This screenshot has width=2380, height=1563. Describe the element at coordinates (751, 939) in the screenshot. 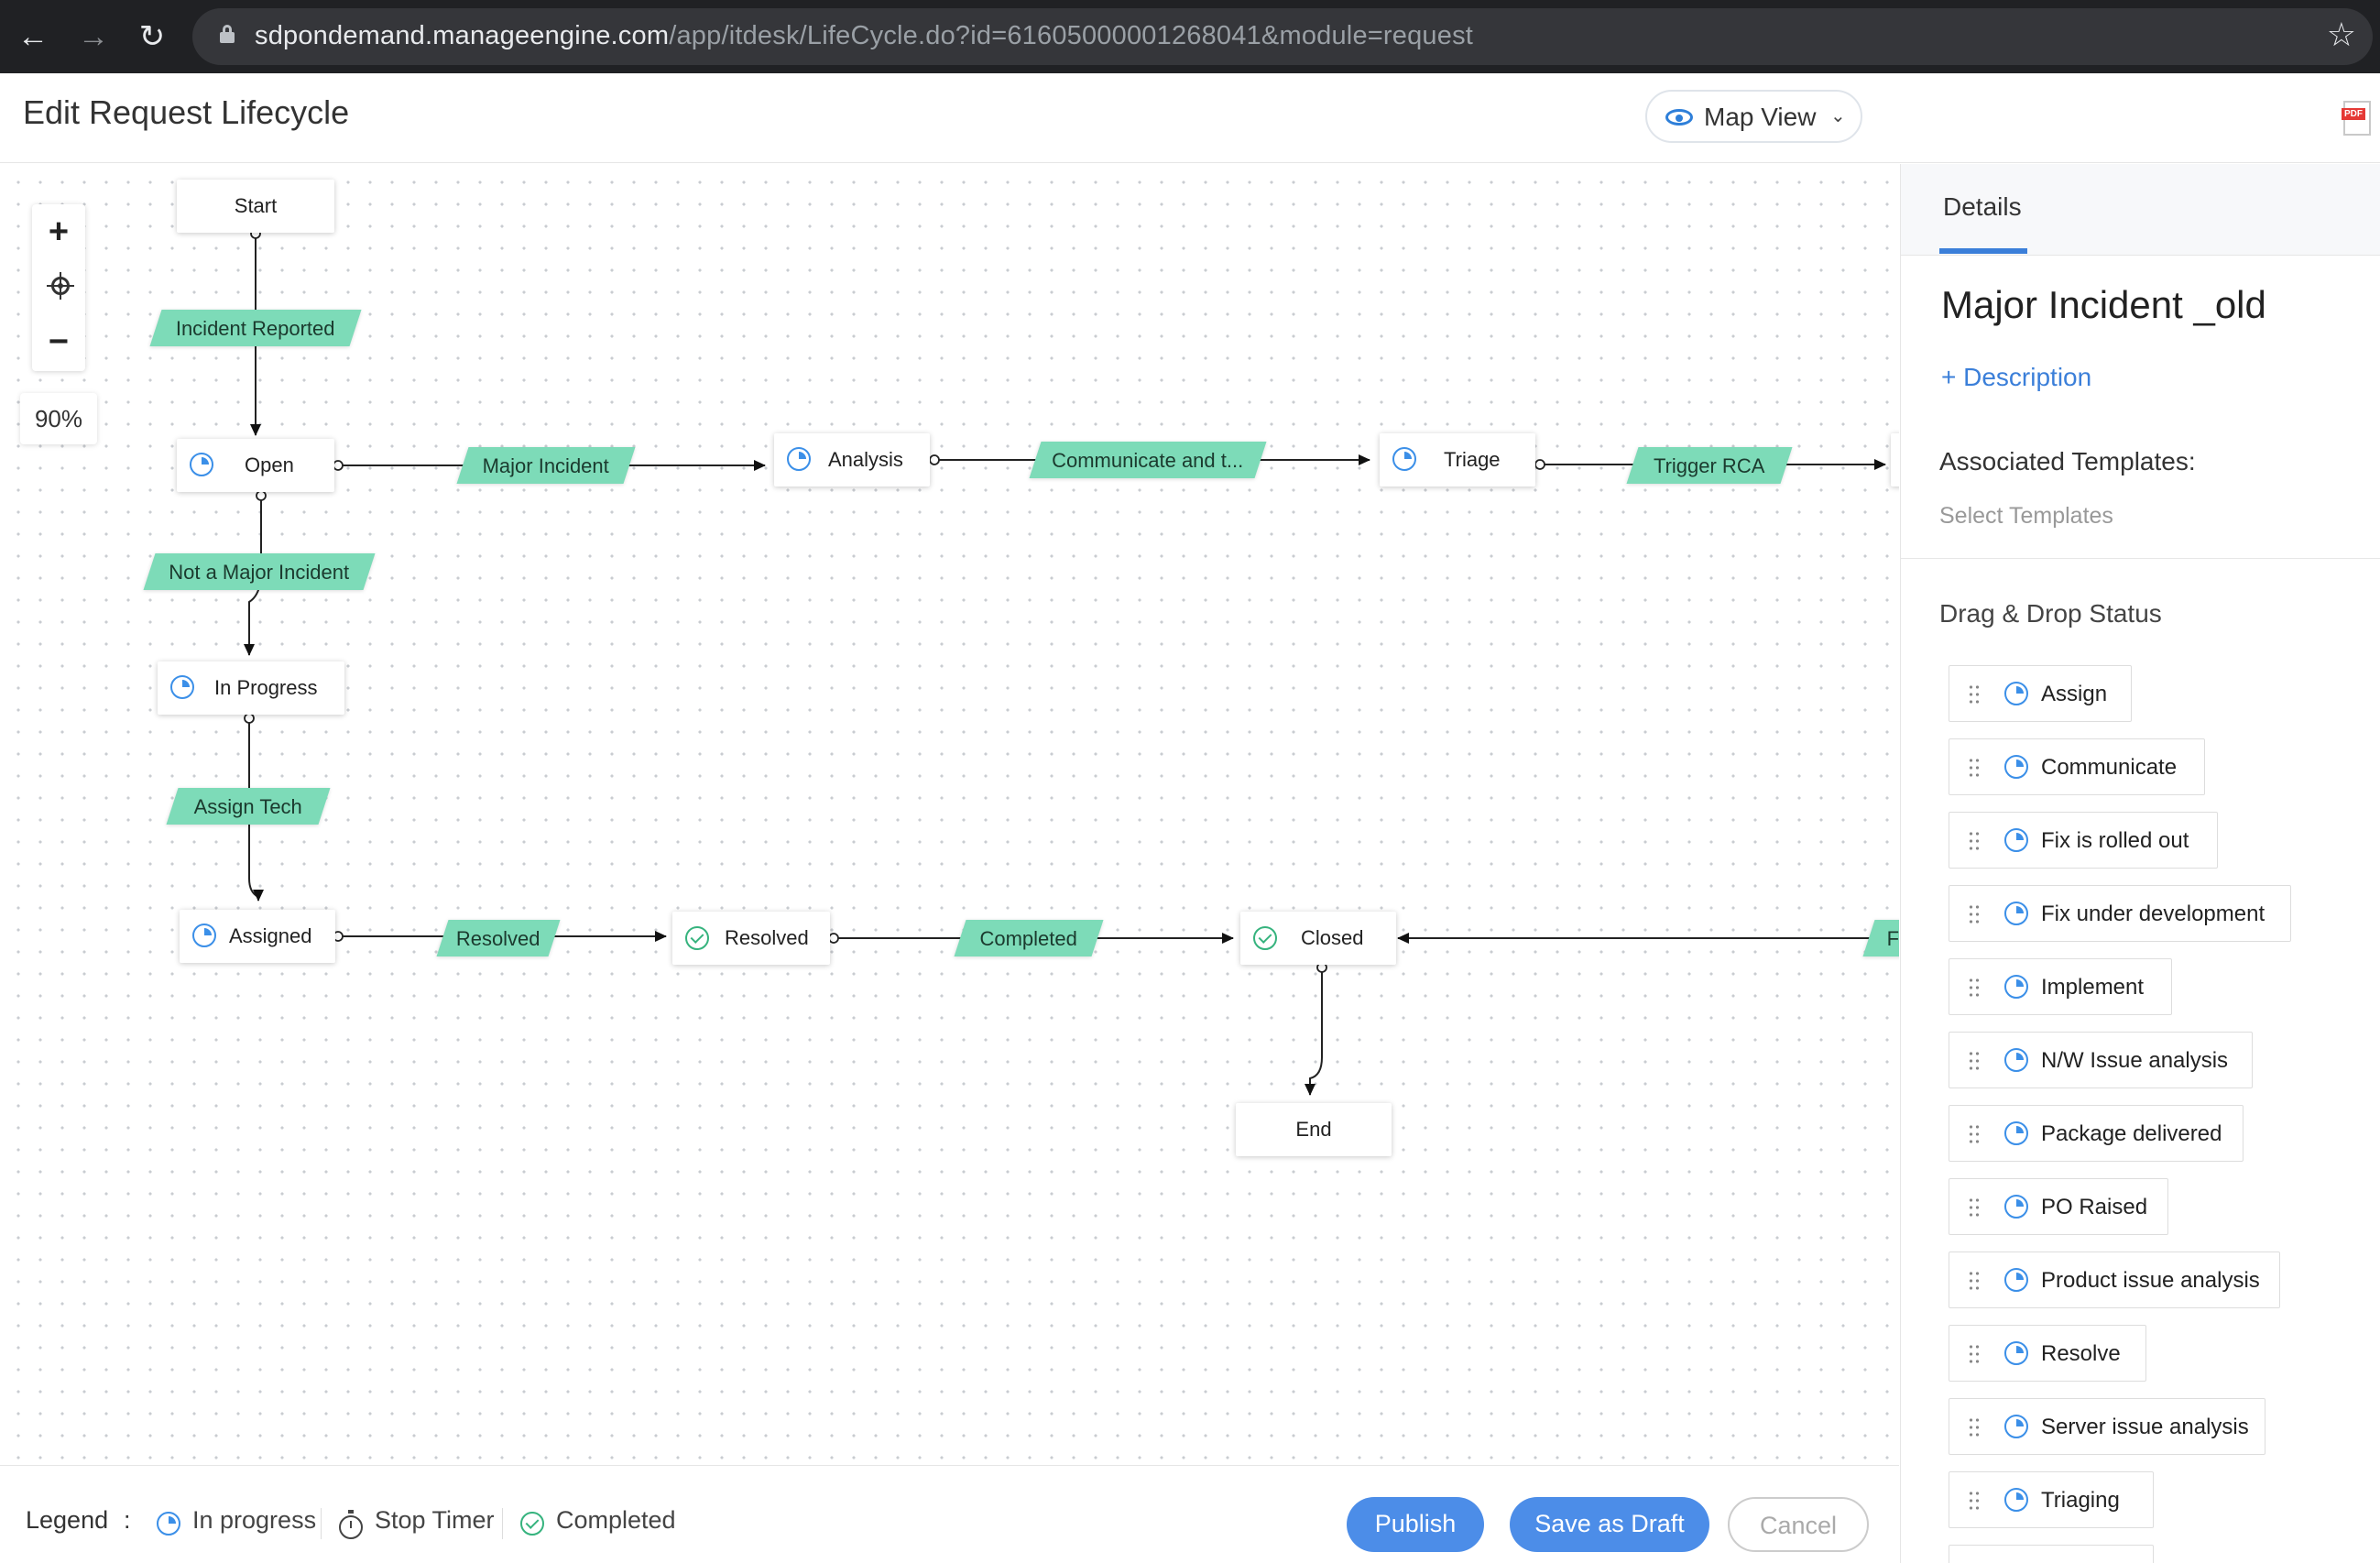

I see `node-resolved: Resolved` at that location.